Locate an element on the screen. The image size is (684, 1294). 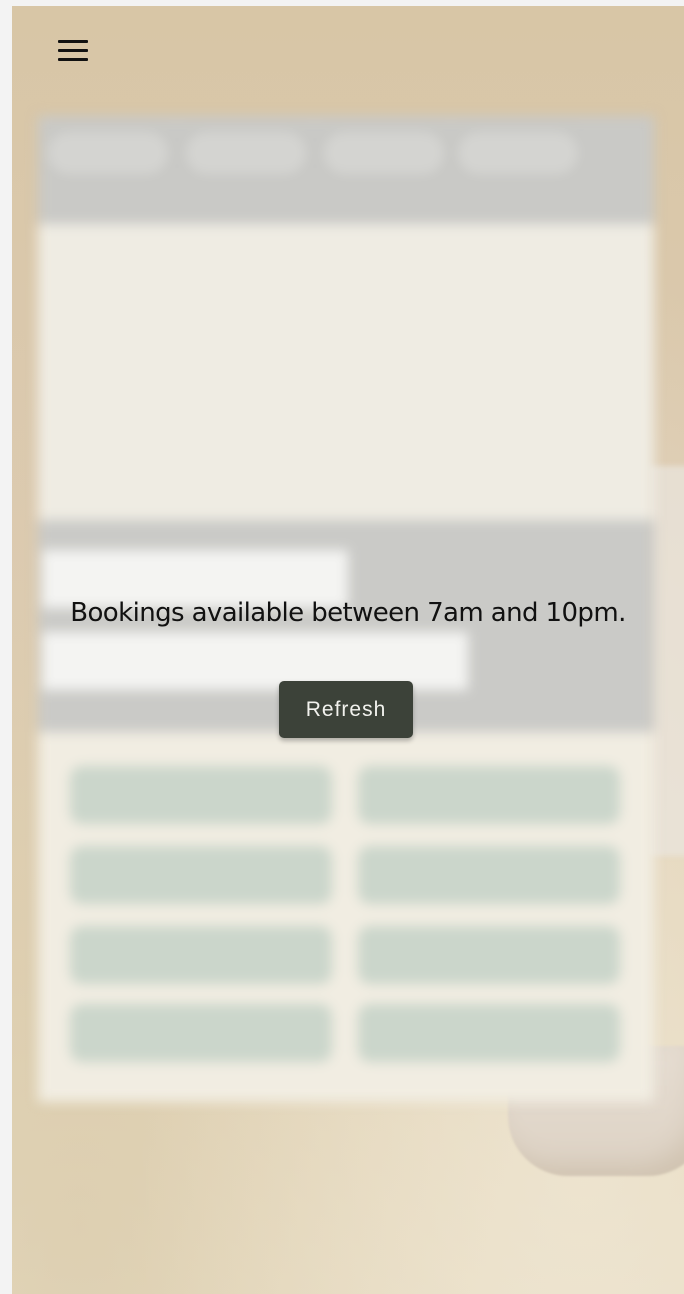
booking-hours-message: Bookings available between 7am and 10pm. is located at coordinates (348, 613).